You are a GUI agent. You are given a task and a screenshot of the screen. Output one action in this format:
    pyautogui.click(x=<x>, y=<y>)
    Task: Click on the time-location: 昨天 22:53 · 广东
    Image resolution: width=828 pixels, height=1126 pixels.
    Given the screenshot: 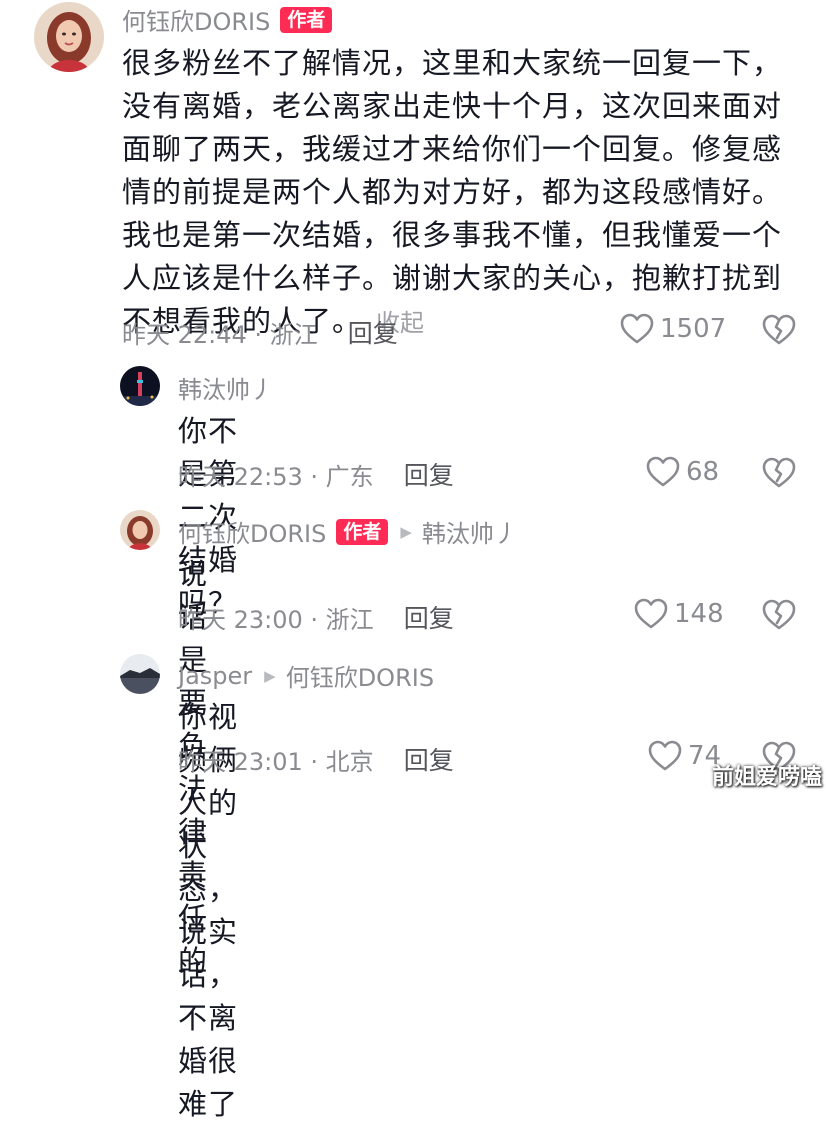 What is the action you would take?
    pyautogui.click(x=276, y=476)
    